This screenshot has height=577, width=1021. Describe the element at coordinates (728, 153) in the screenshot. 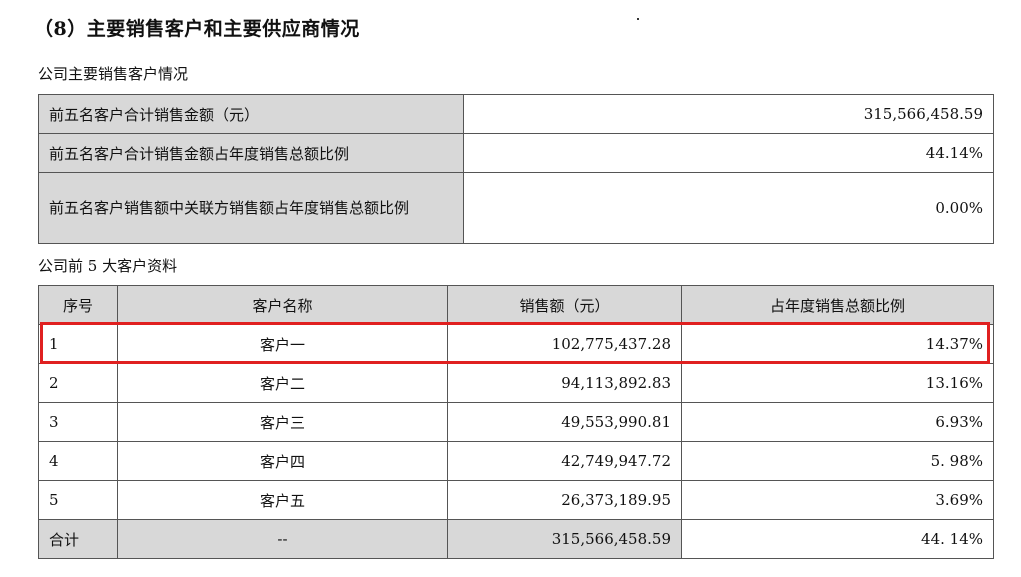

I see `summary-value: 44.14%` at that location.